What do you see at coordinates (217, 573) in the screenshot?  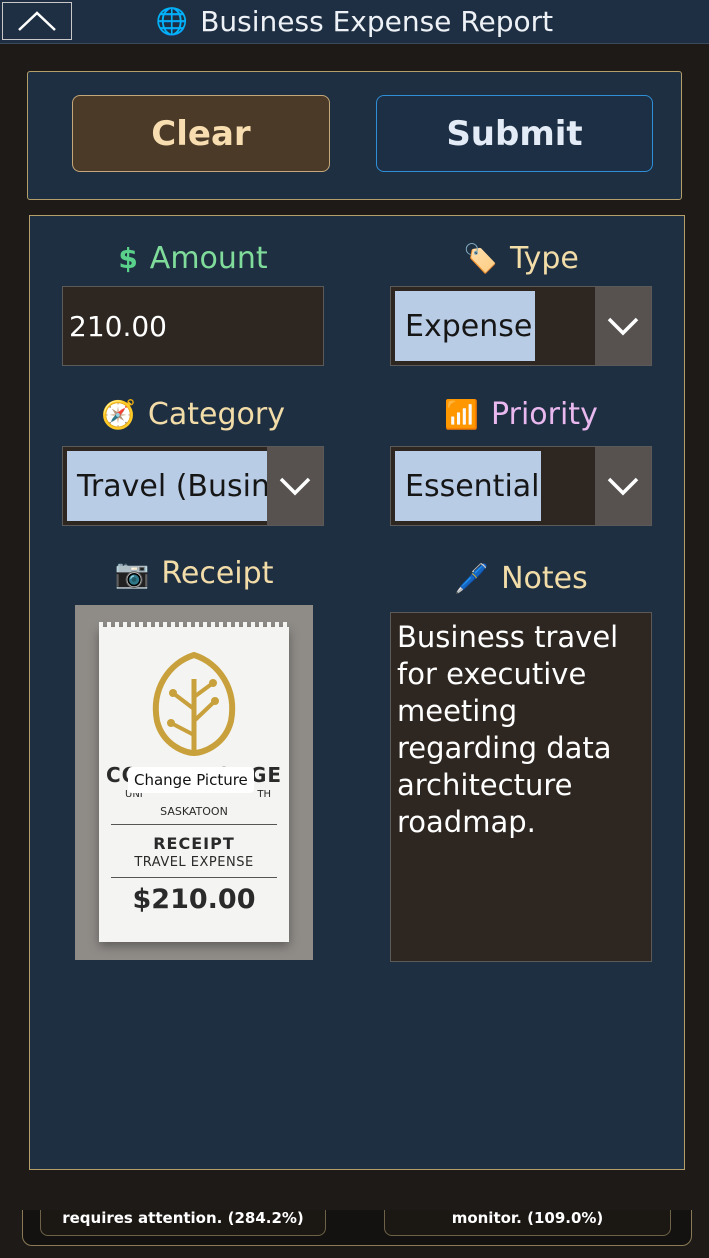 I see `receipt-label-text: Receipt` at bounding box center [217, 573].